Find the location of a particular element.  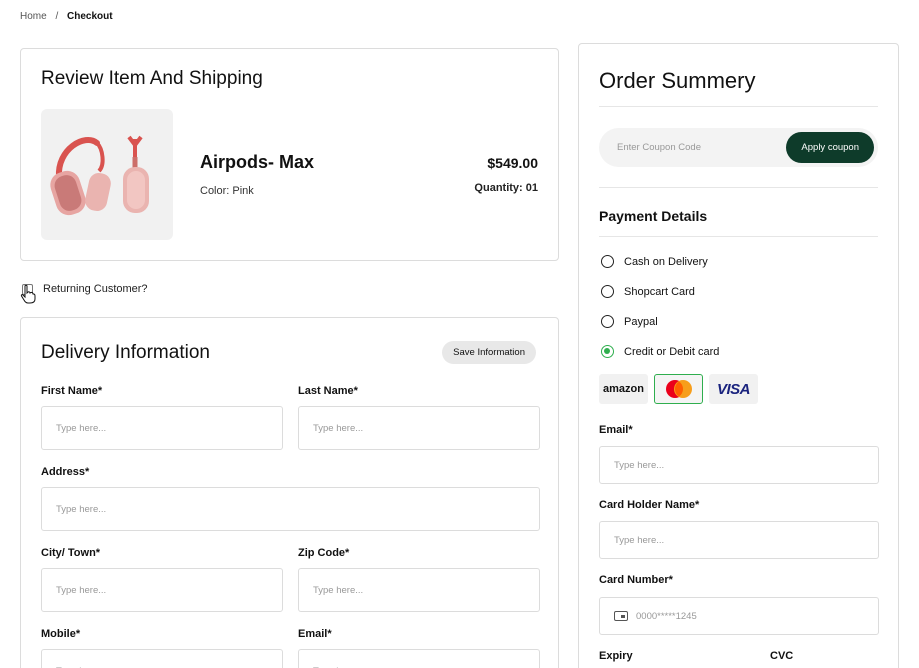

apply-coupon-button: Apply coupon is located at coordinates (830, 147).